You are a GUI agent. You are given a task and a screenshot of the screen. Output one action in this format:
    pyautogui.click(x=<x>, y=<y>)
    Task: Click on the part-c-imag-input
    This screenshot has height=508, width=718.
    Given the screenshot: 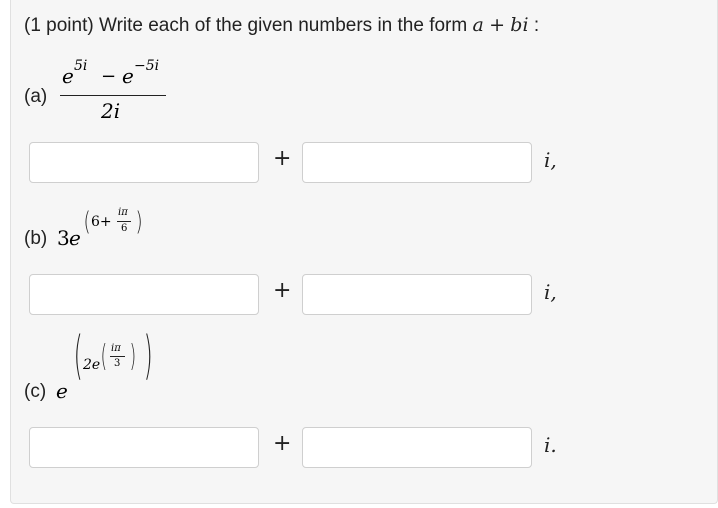 What is the action you would take?
    pyautogui.click(x=417, y=447)
    